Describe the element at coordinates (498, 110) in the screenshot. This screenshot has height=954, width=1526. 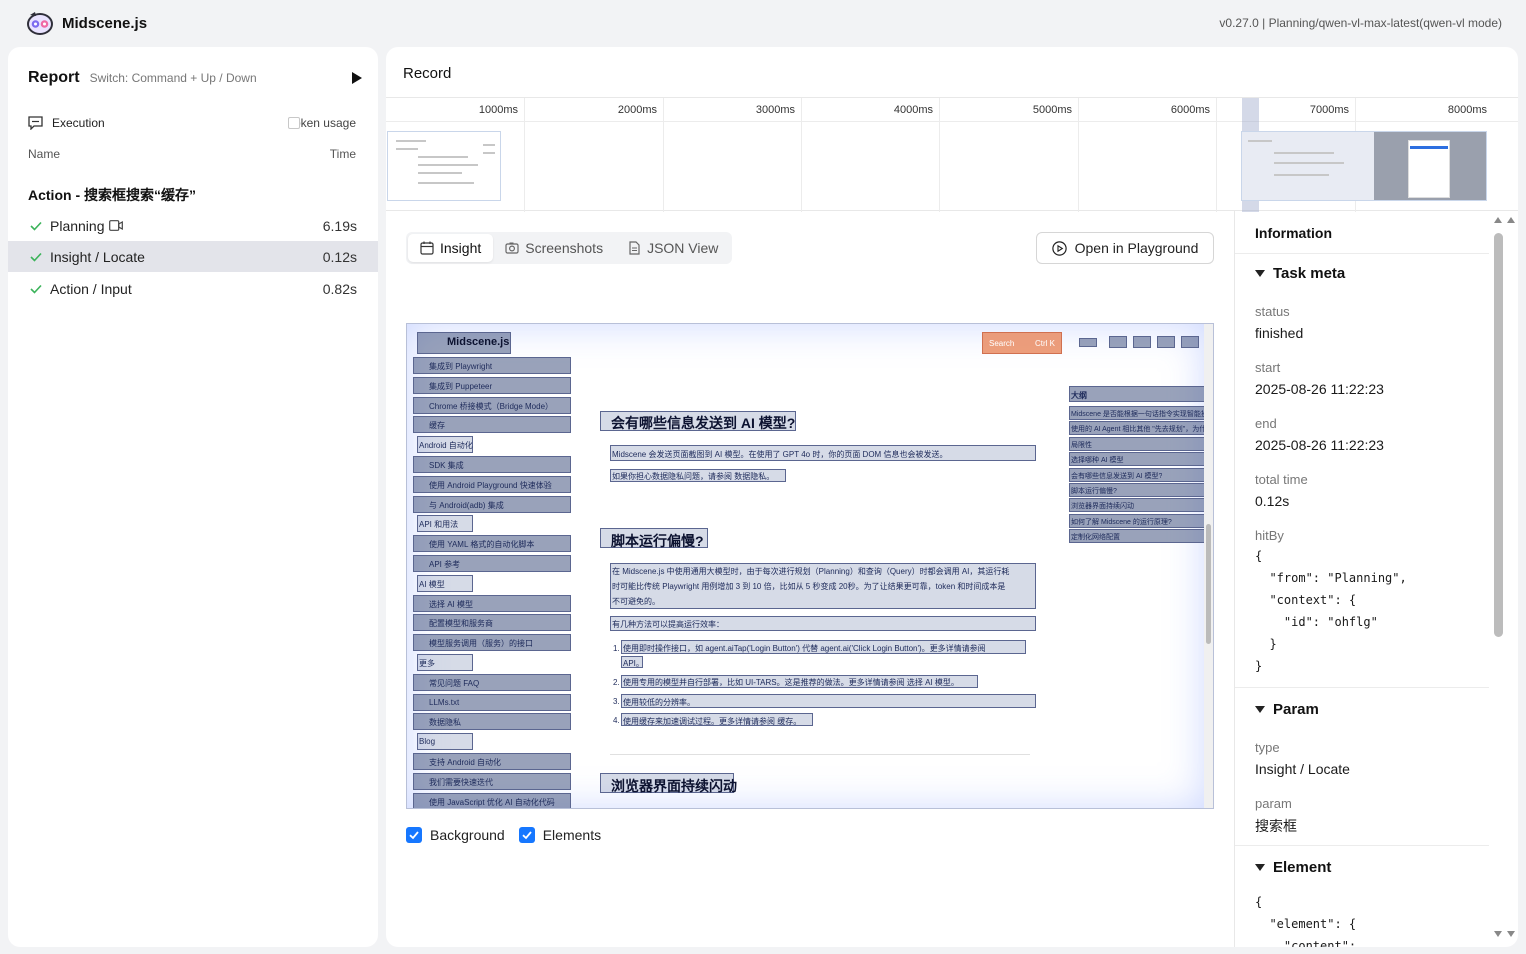
I see `timeline-tick-label: 1000ms` at that location.